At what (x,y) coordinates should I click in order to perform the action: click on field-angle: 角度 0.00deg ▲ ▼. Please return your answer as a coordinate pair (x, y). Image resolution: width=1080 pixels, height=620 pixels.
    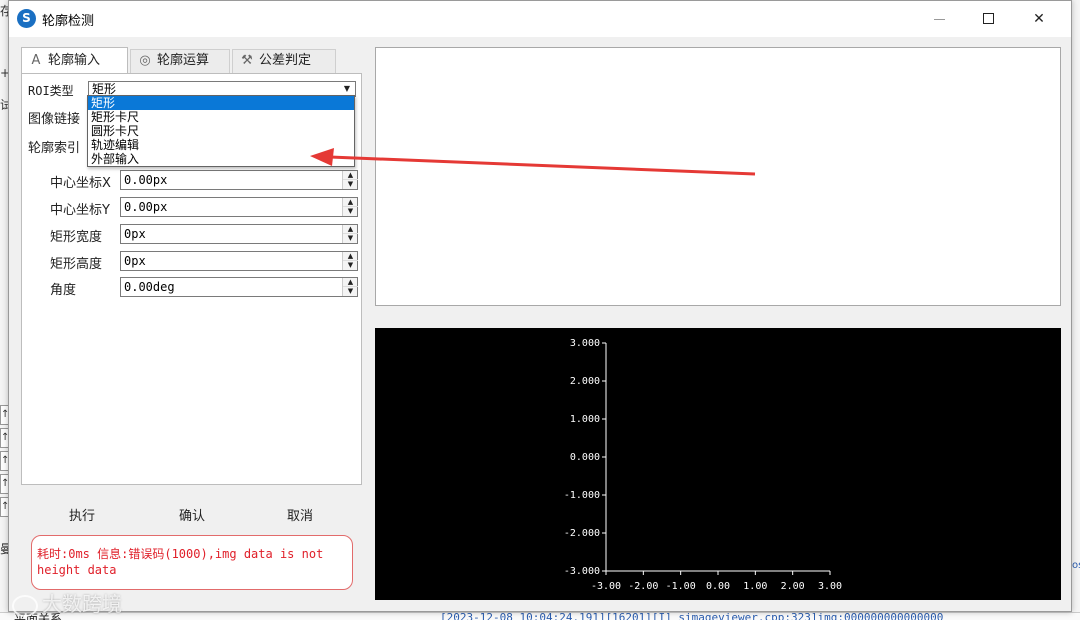
    Looking at the image, I should click on (198, 287).